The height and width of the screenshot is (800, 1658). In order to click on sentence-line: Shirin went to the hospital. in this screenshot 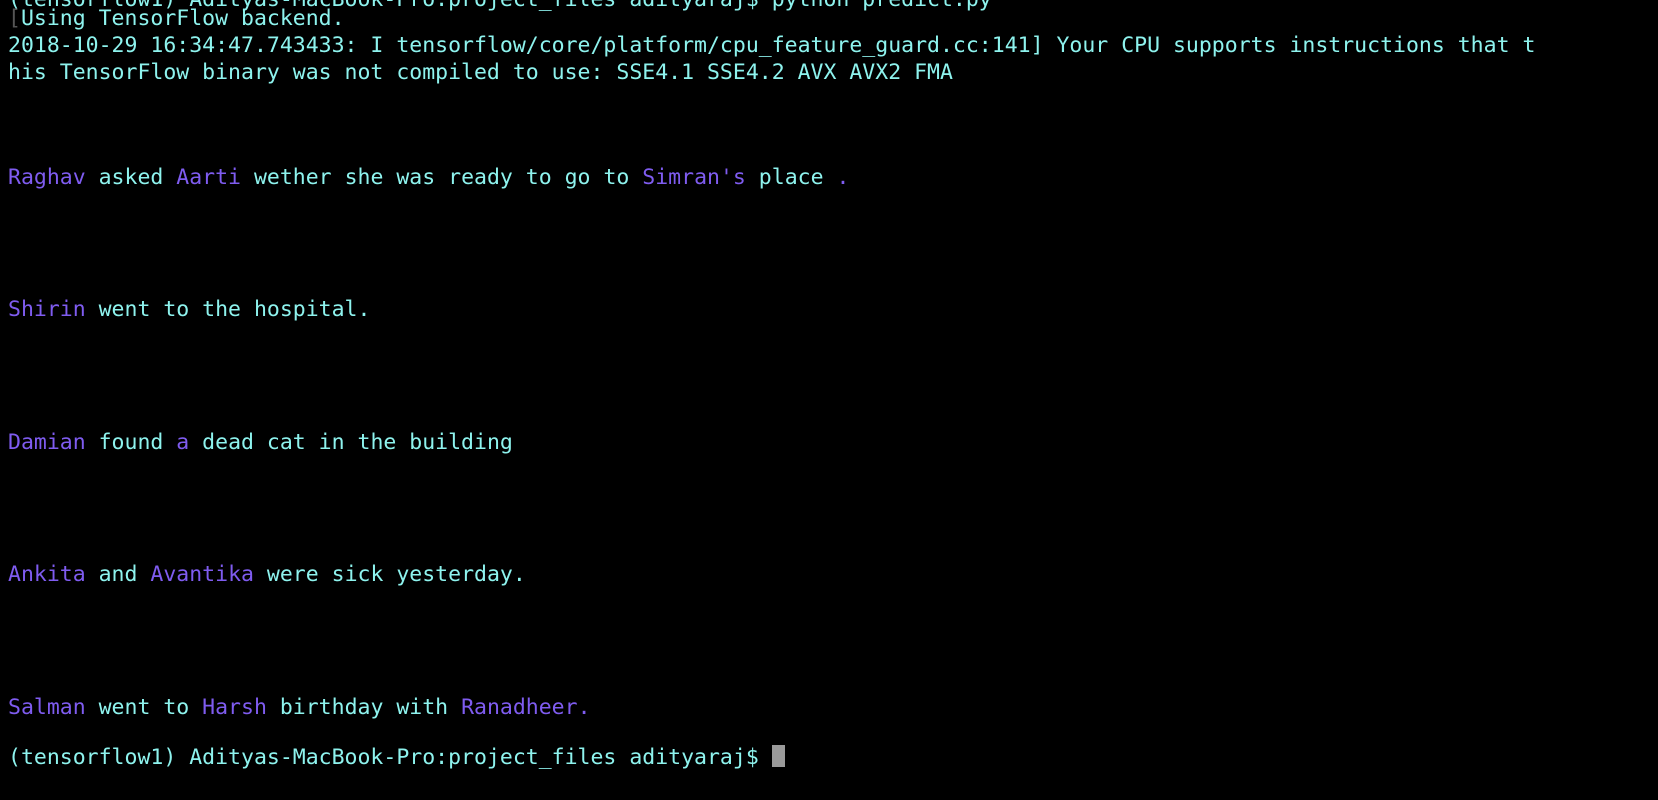, I will do `click(189, 310)`.